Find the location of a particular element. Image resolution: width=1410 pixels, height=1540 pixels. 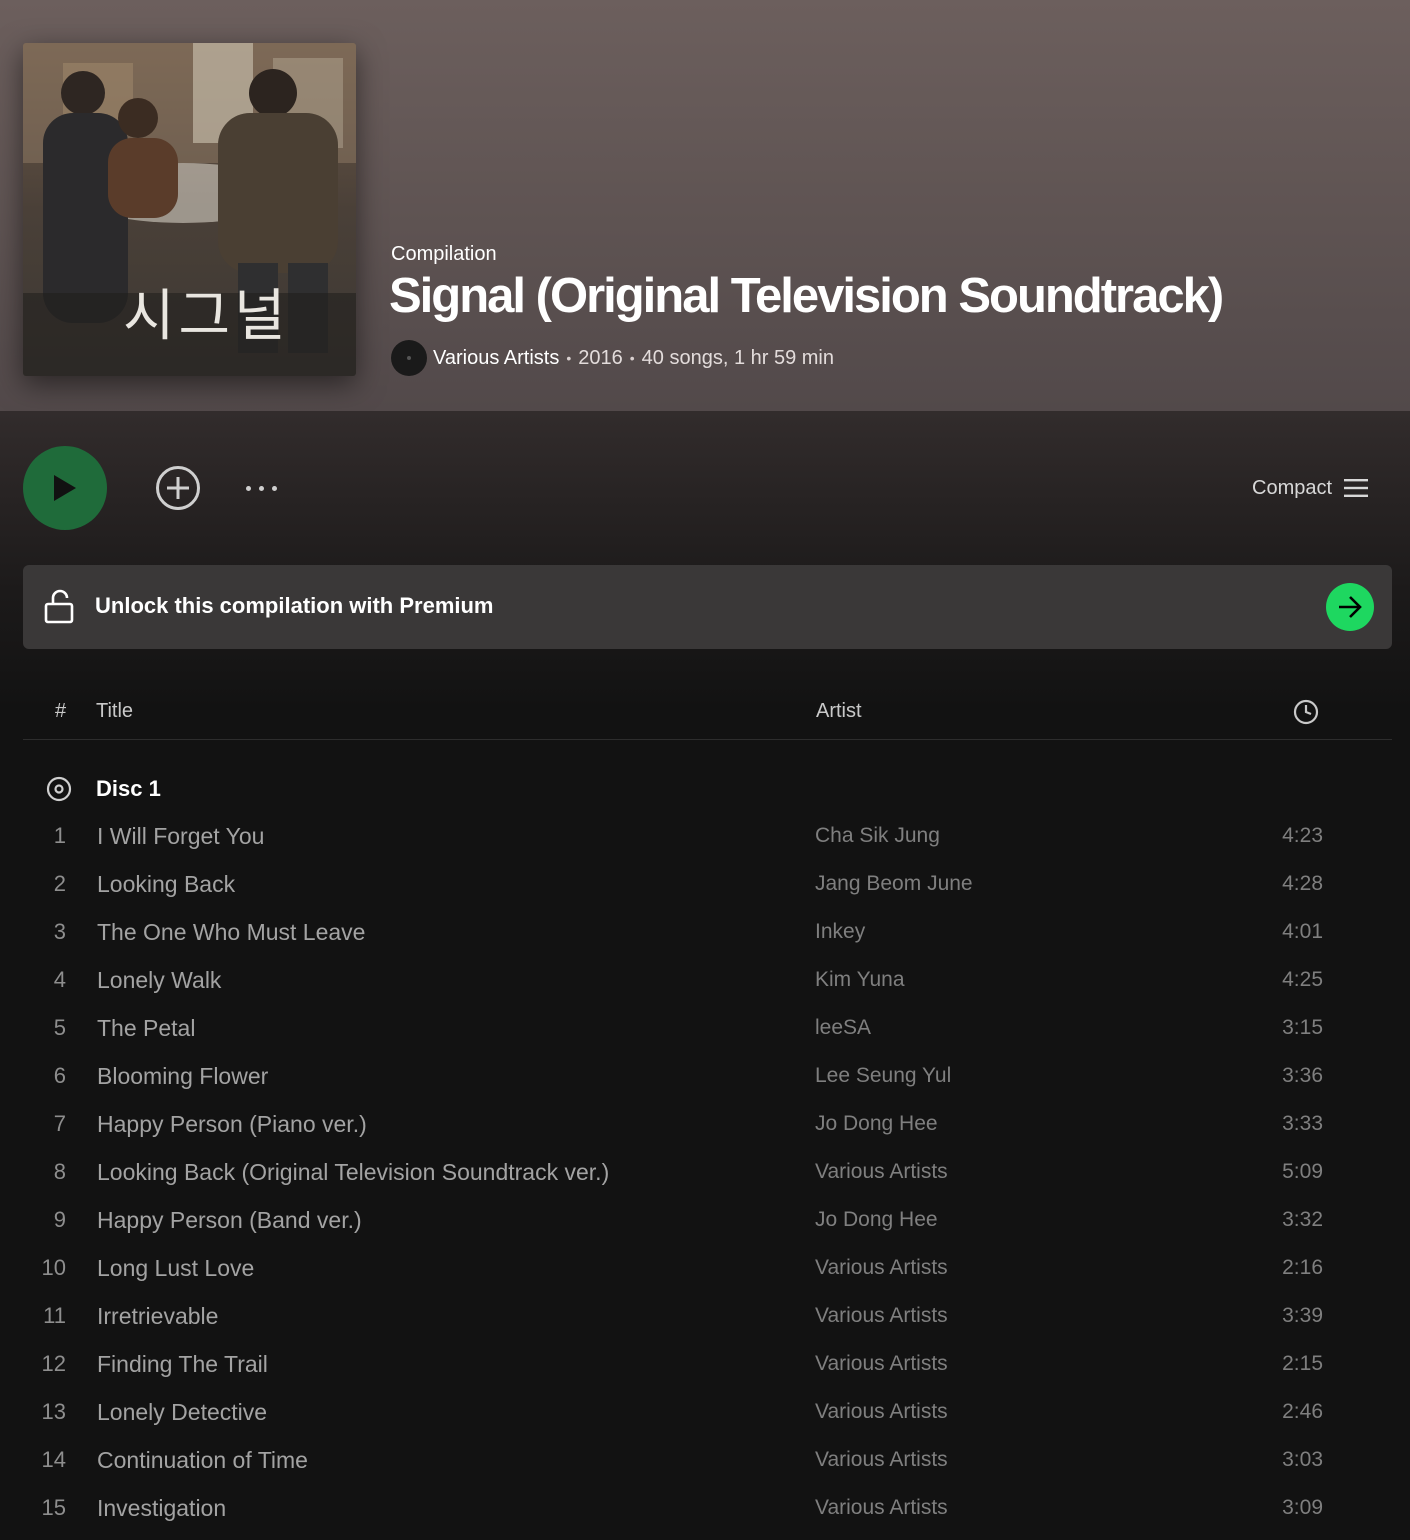

album-stats: 40 songs, 1 hr 59 min is located at coordinates (737, 357).